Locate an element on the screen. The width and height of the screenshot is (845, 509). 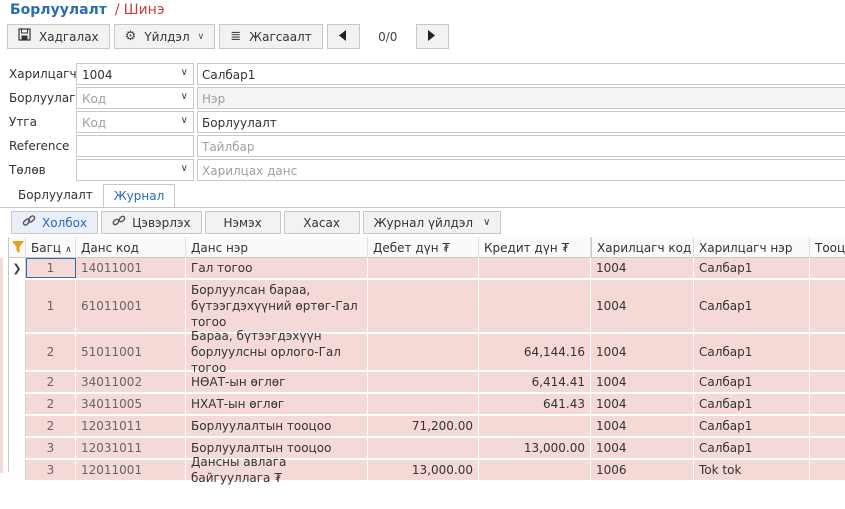
col-header-account-code: Данс код is located at coordinates (131, 247).